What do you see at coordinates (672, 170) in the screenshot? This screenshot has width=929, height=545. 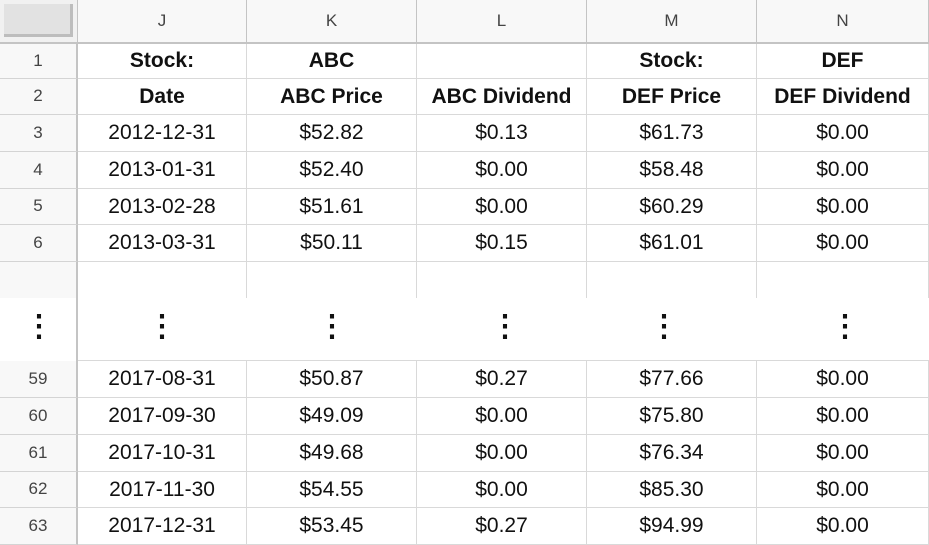 I see `cell-m4: $58.48` at bounding box center [672, 170].